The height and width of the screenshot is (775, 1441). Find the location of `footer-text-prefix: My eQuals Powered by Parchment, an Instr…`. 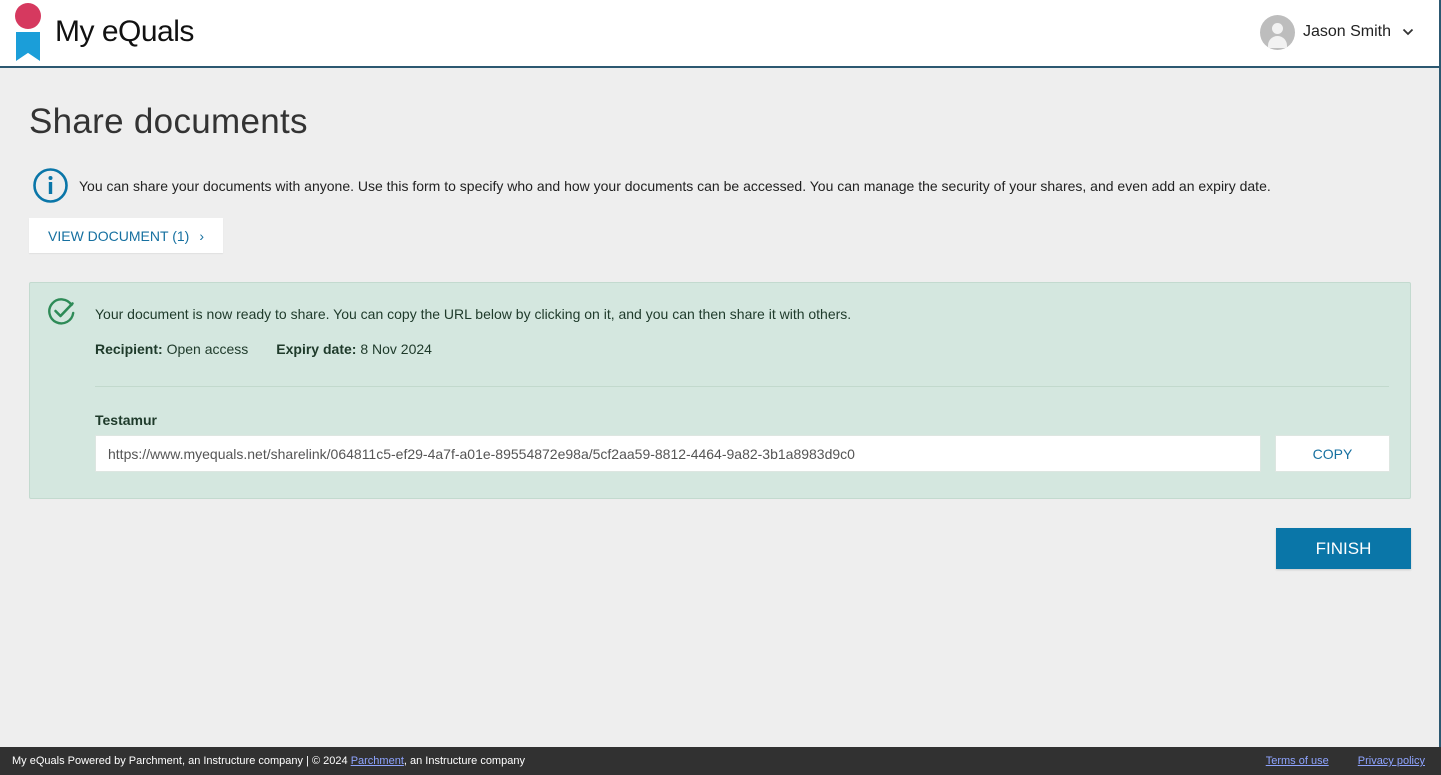

footer-text-prefix: My eQuals Powered by Parchment, an Instr… is located at coordinates (181, 761).